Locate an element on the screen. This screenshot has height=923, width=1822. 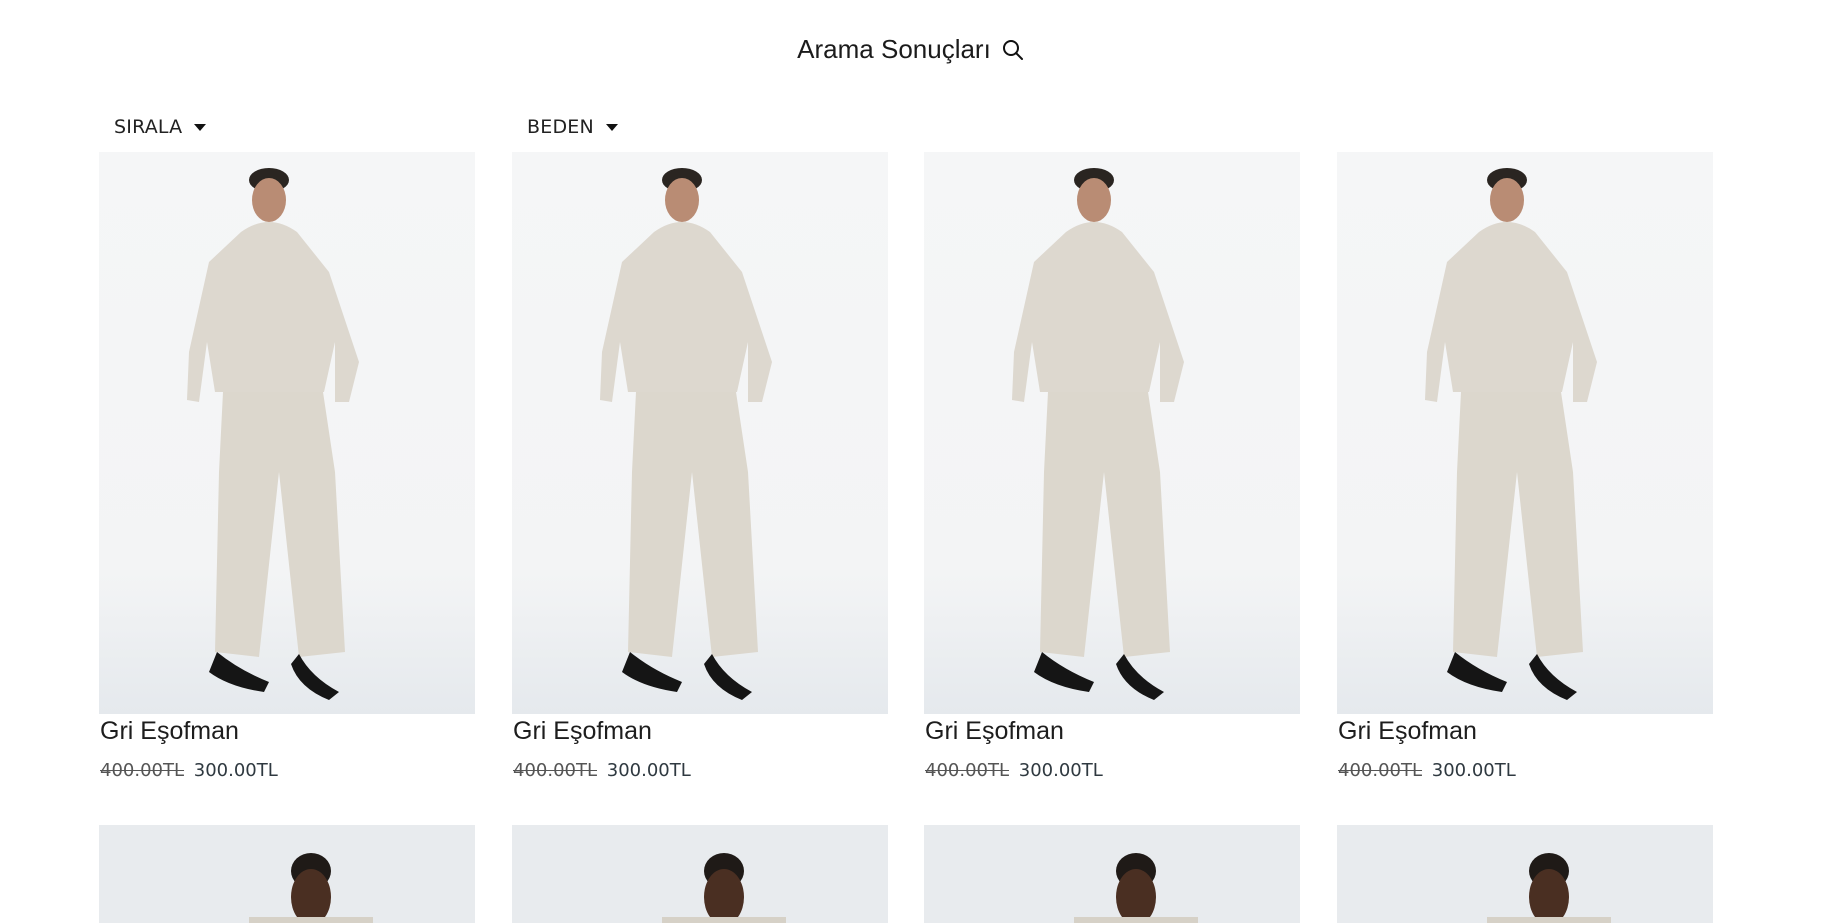
page-title-text: Arama Sonuçları is located at coordinates (894, 49).